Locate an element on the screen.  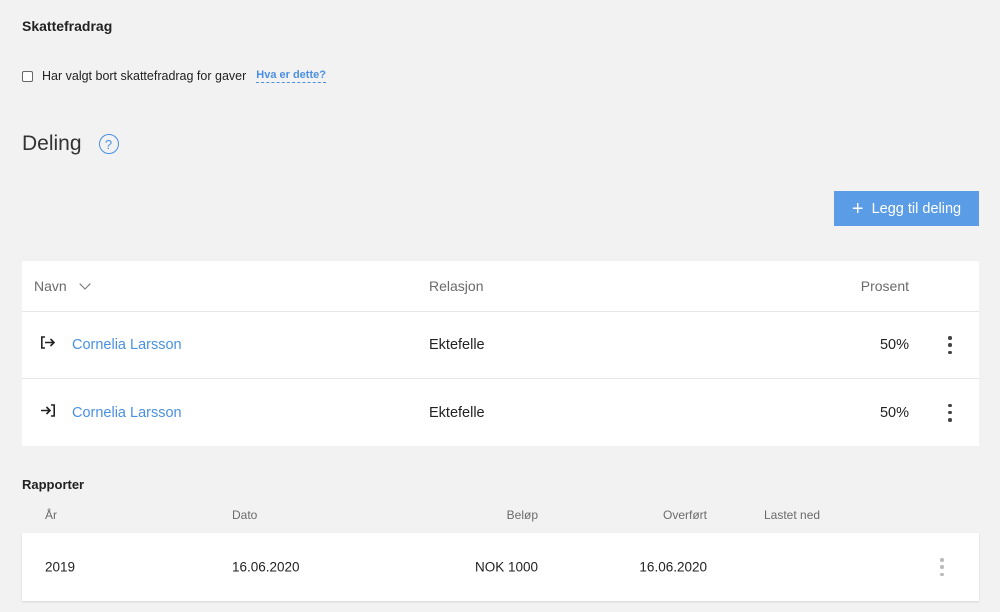
column-name-label: Navn is located at coordinates (50, 286).